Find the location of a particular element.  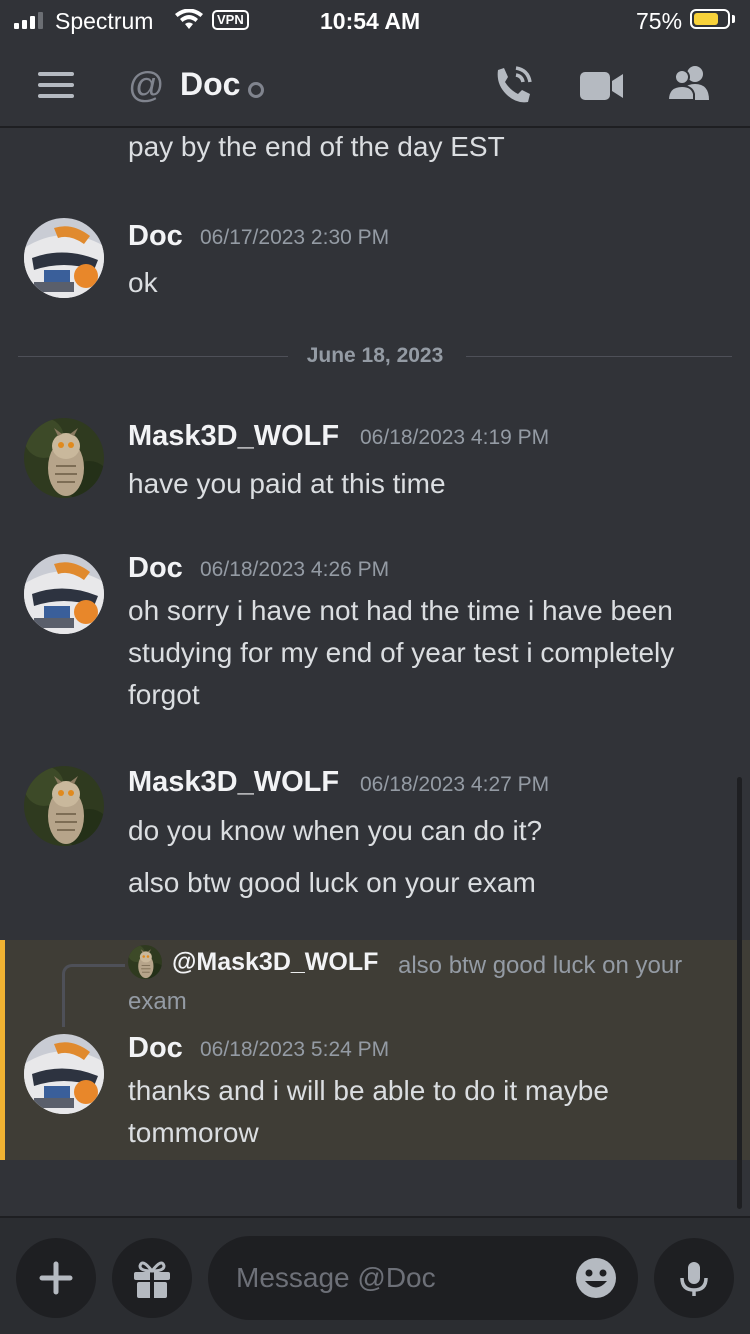

battery-icon is located at coordinates (710, 19).